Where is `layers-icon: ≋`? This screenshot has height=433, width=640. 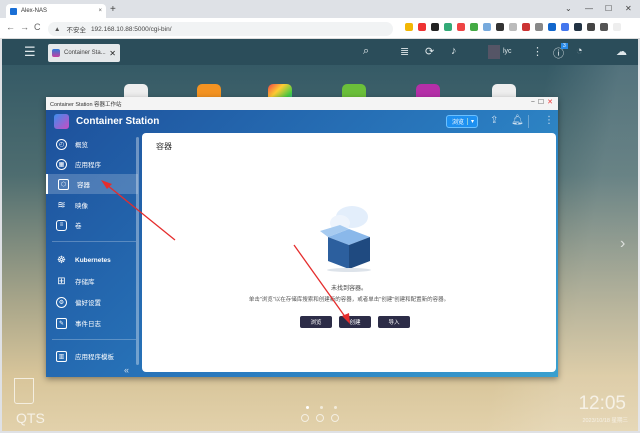 layers-icon: ≋ is located at coordinates (61, 205).